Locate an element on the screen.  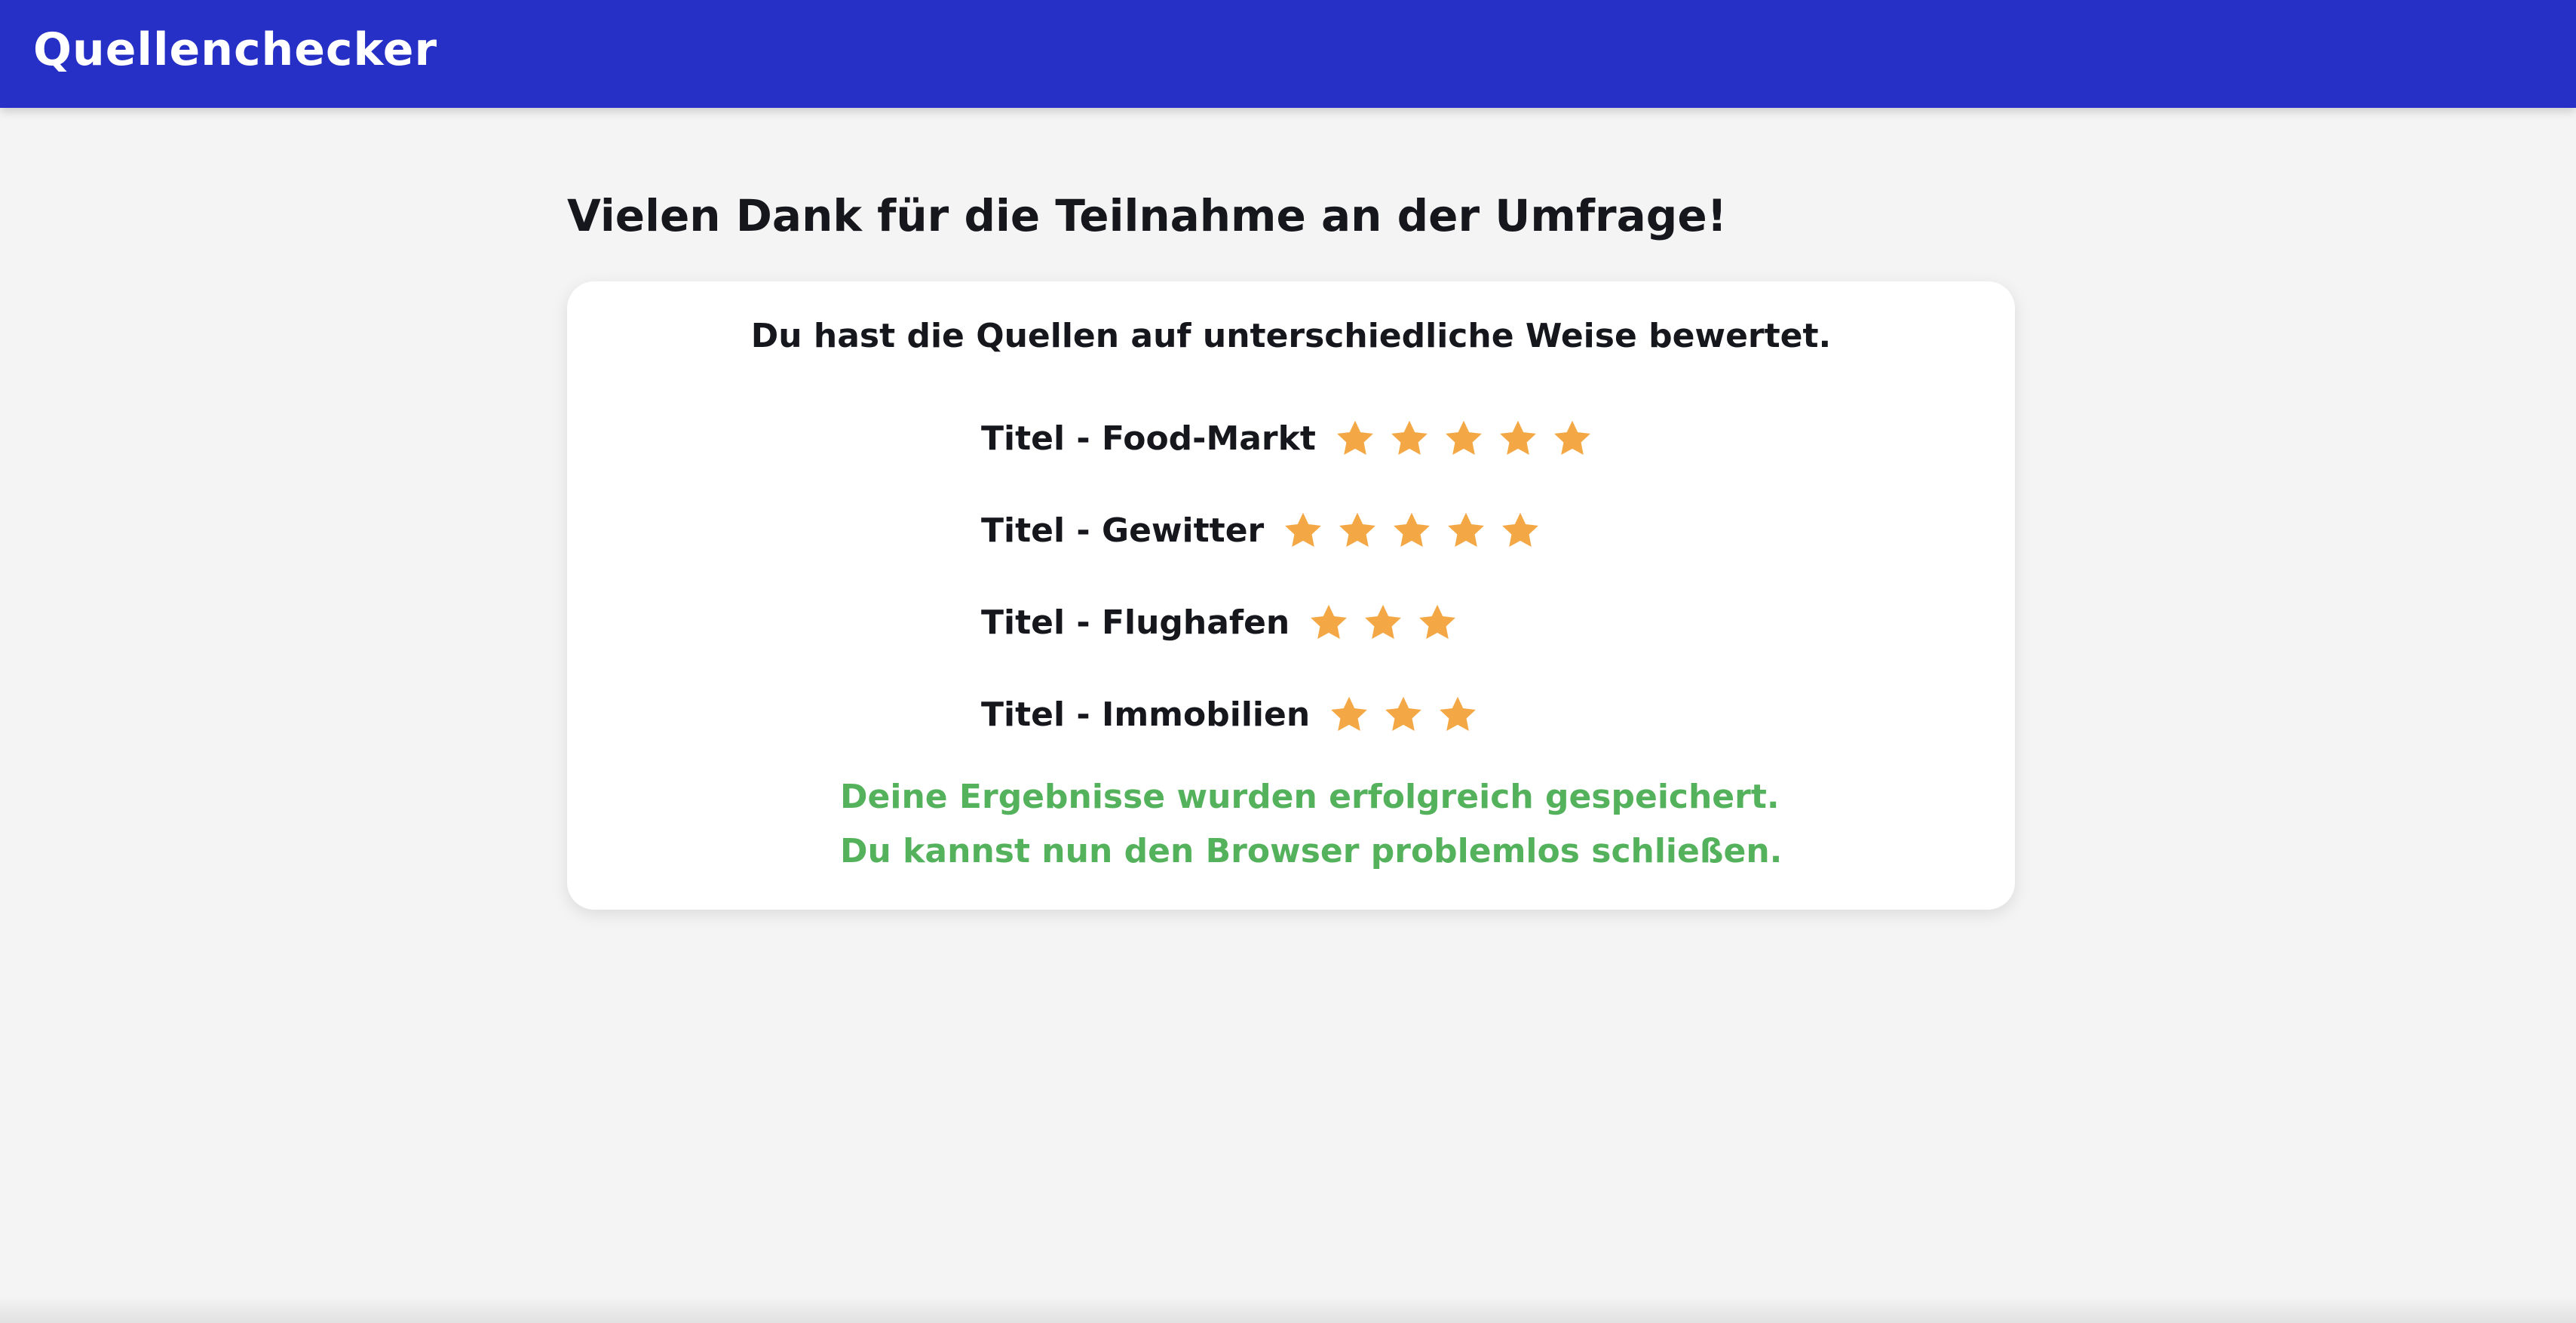
rating-label: Titel - Gewitter is located at coordinates (1123, 530).